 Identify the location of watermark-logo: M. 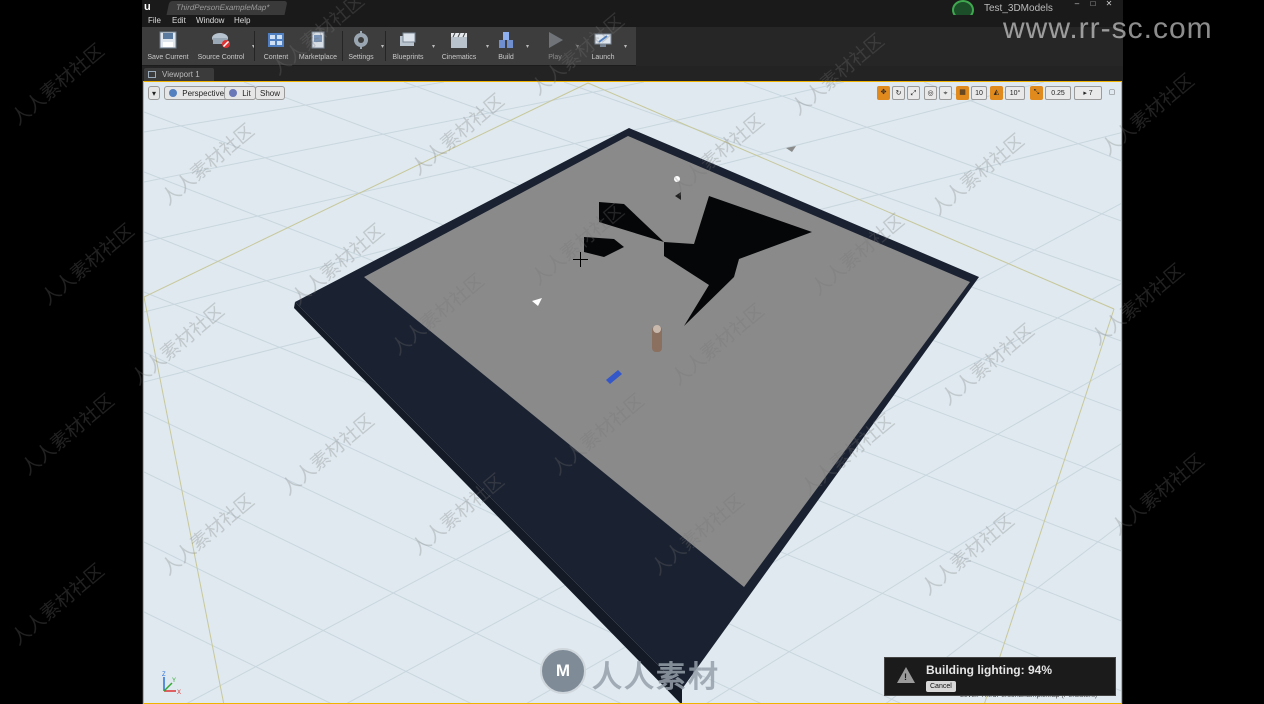
(563, 671).